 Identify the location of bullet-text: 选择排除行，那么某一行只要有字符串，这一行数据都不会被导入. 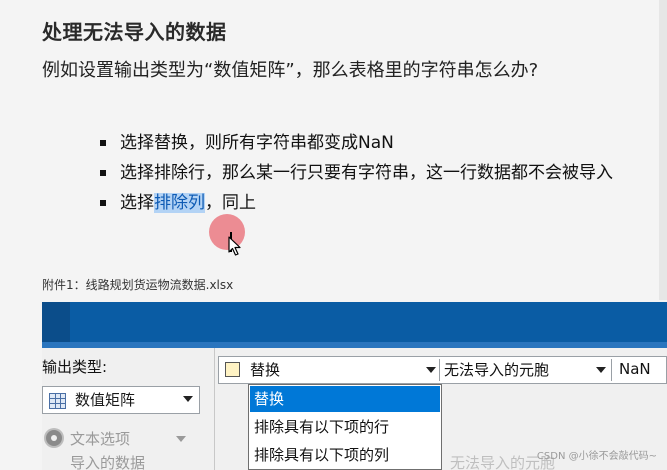
(366, 173).